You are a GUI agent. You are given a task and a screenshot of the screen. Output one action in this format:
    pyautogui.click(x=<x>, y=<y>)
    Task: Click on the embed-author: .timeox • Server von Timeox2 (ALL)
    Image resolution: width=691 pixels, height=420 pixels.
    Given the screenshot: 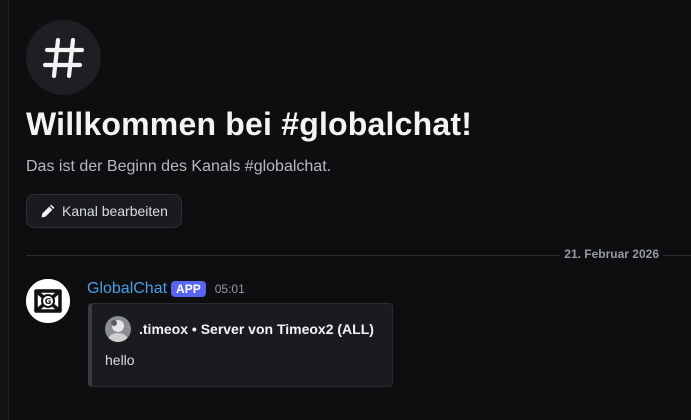 What is the action you would take?
    pyautogui.click(x=239, y=329)
    